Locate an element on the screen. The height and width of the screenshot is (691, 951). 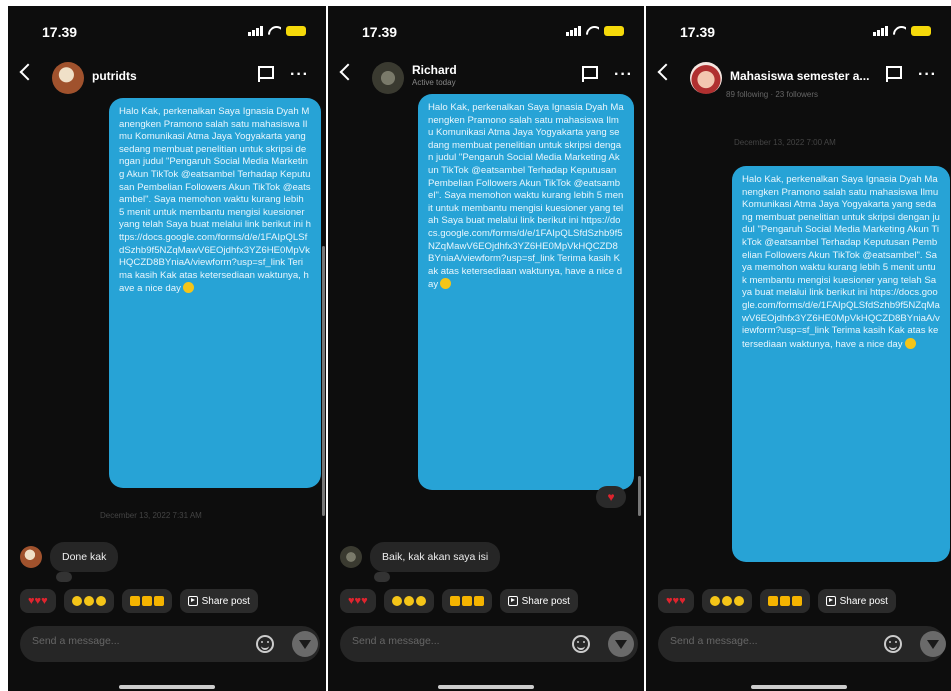
chat-header: putridts ··· is located at coordinates (167, 78).